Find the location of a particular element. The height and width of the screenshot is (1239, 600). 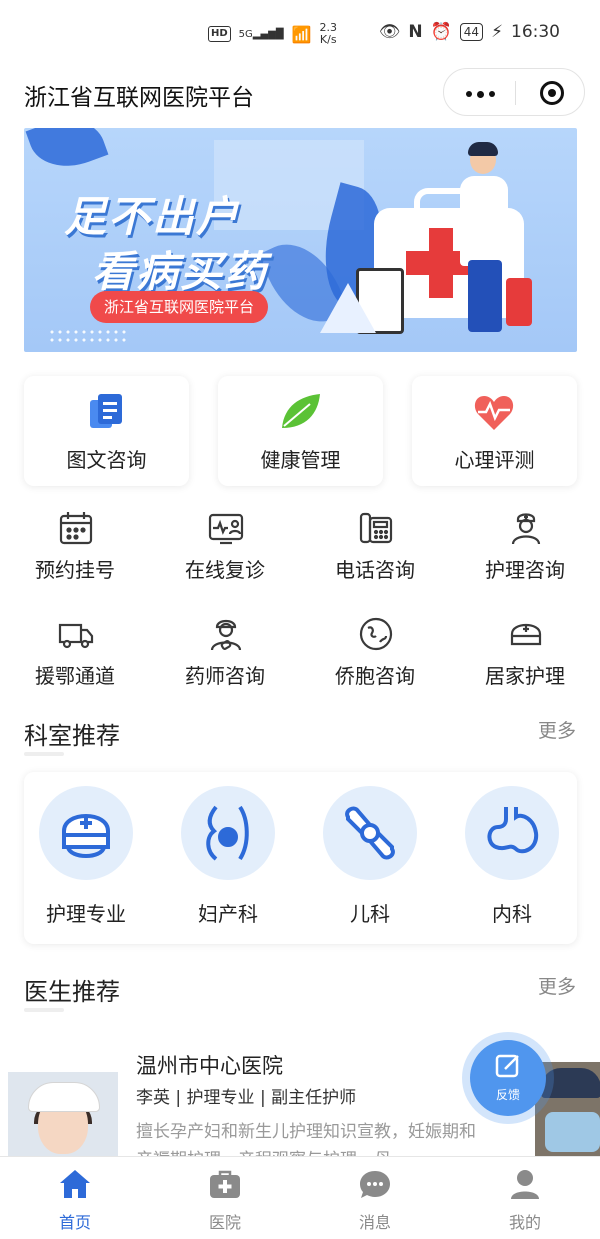

tab-messages: 消息 is located at coordinates (375, 1198).